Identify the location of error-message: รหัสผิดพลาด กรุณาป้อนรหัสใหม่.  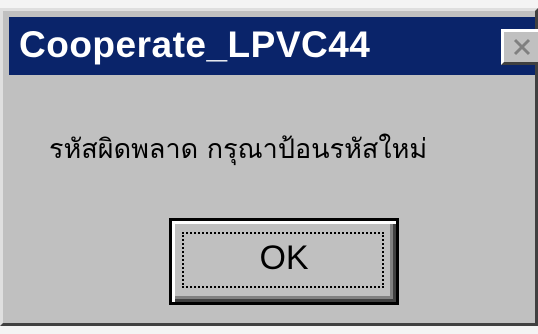
(238, 149).